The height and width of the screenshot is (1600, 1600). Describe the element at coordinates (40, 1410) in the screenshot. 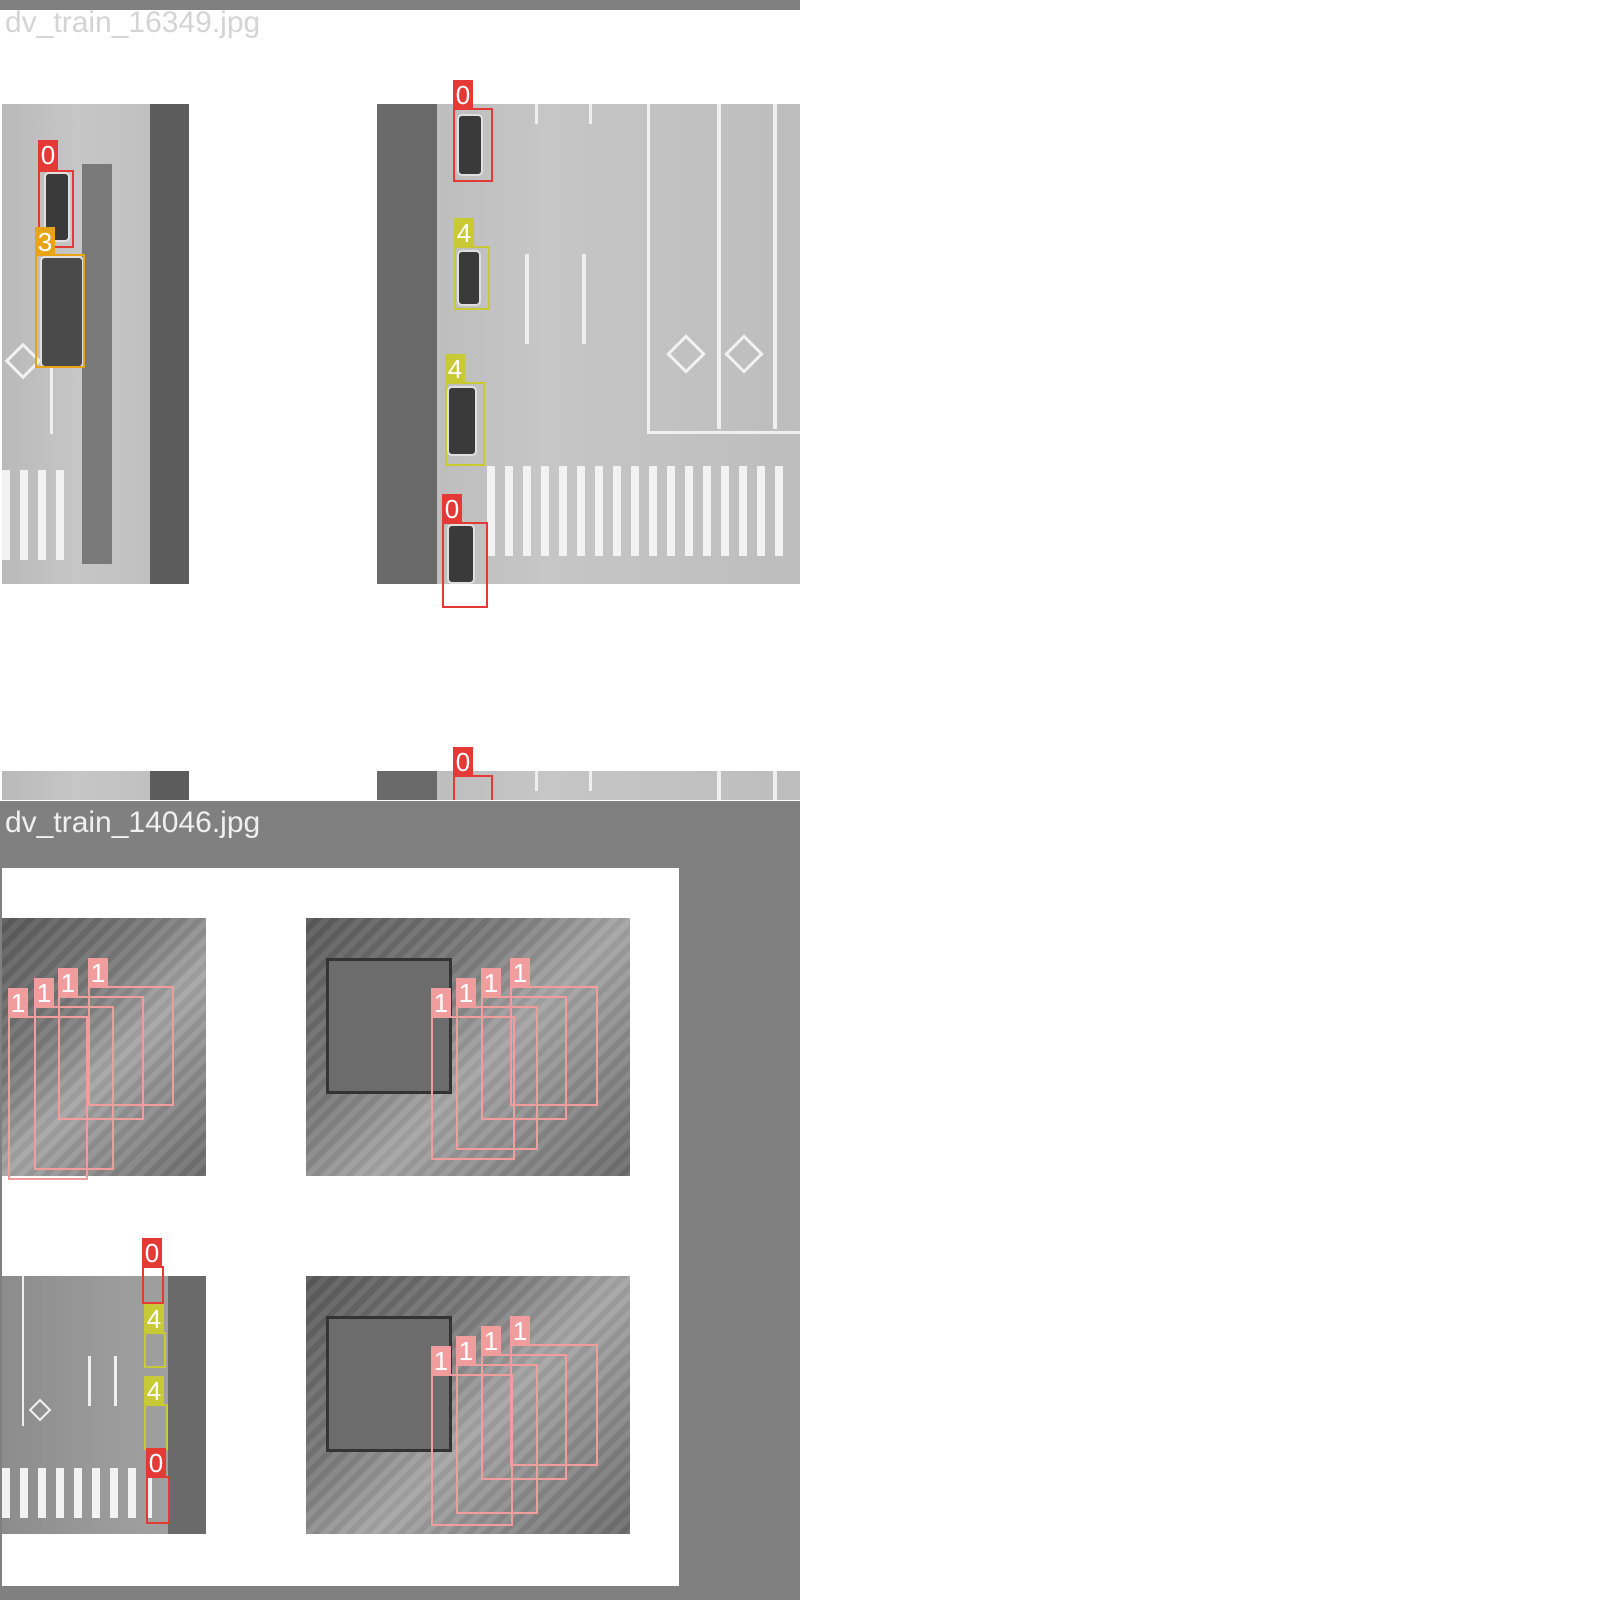

I see `diamond-marking` at that location.